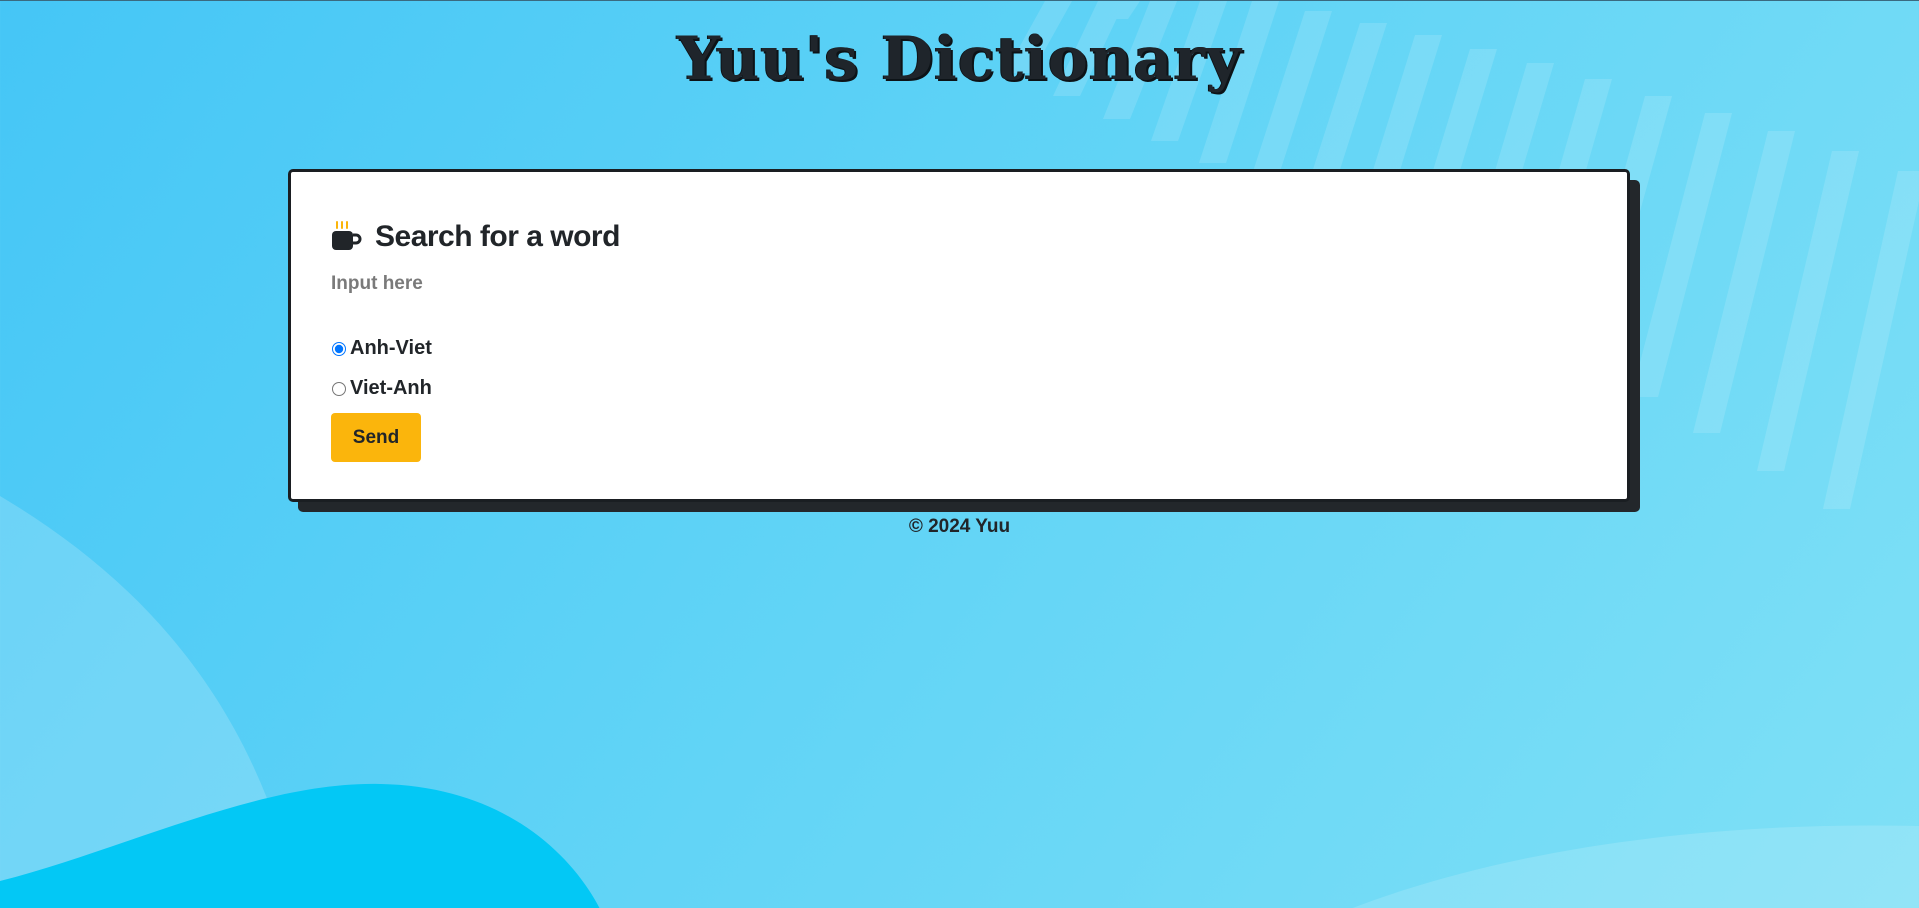 This screenshot has height=908, width=1919. I want to click on footer-copyright: © 2024 Yuu, so click(959, 526).